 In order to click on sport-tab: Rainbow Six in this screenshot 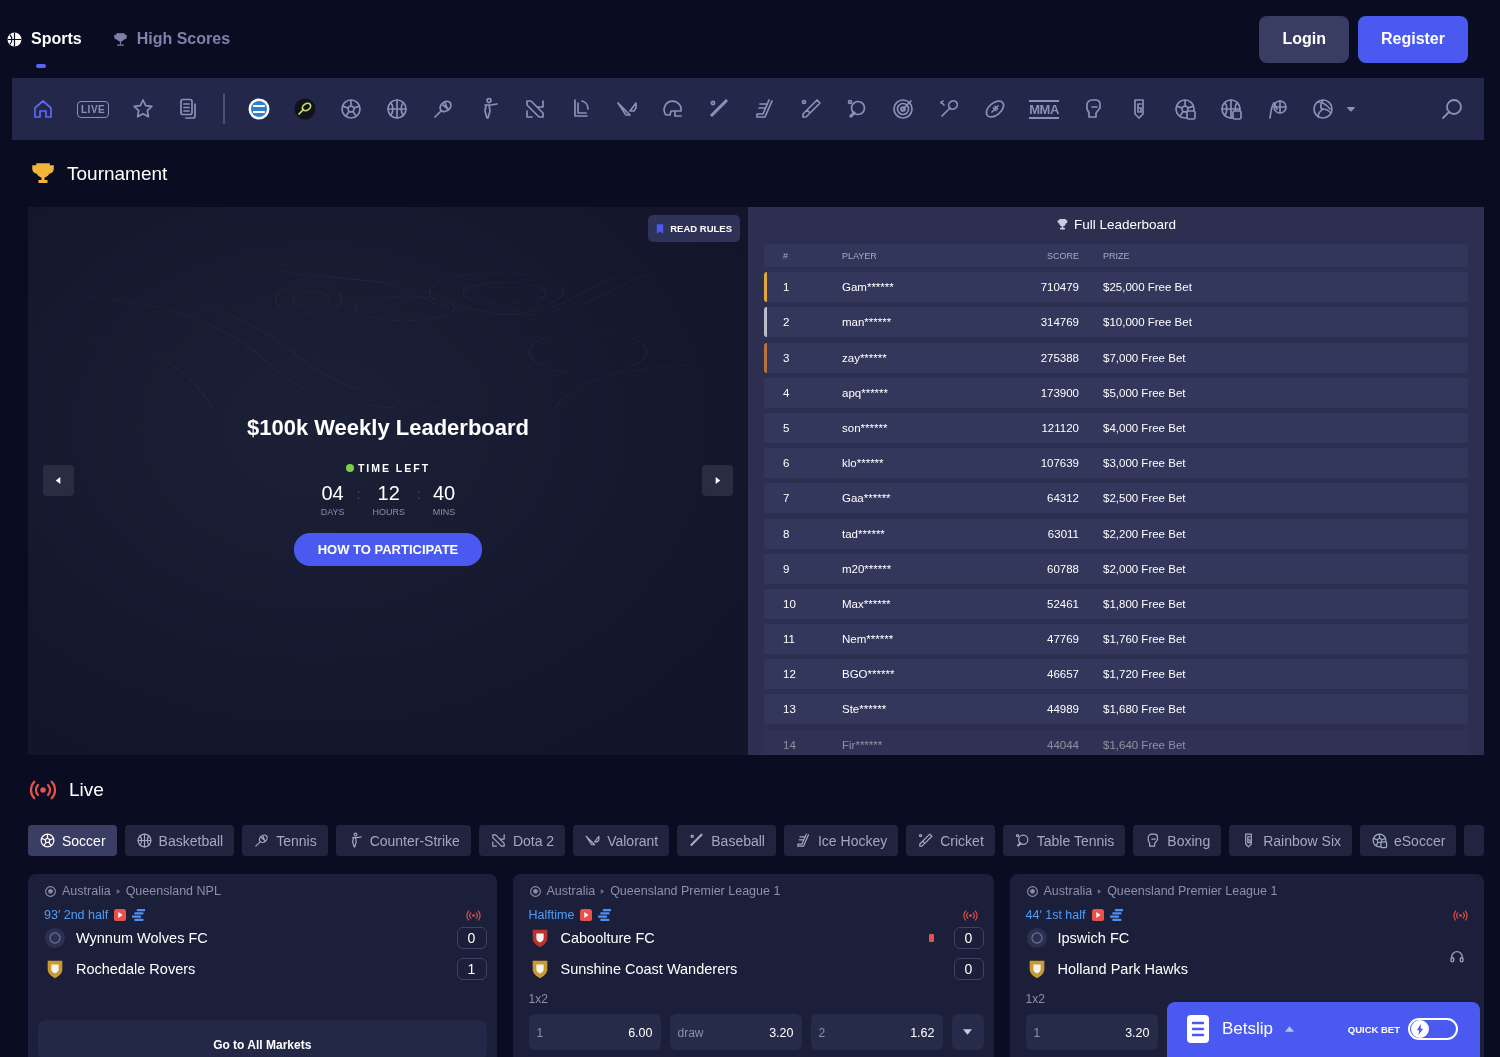, I will do `click(1290, 840)`.